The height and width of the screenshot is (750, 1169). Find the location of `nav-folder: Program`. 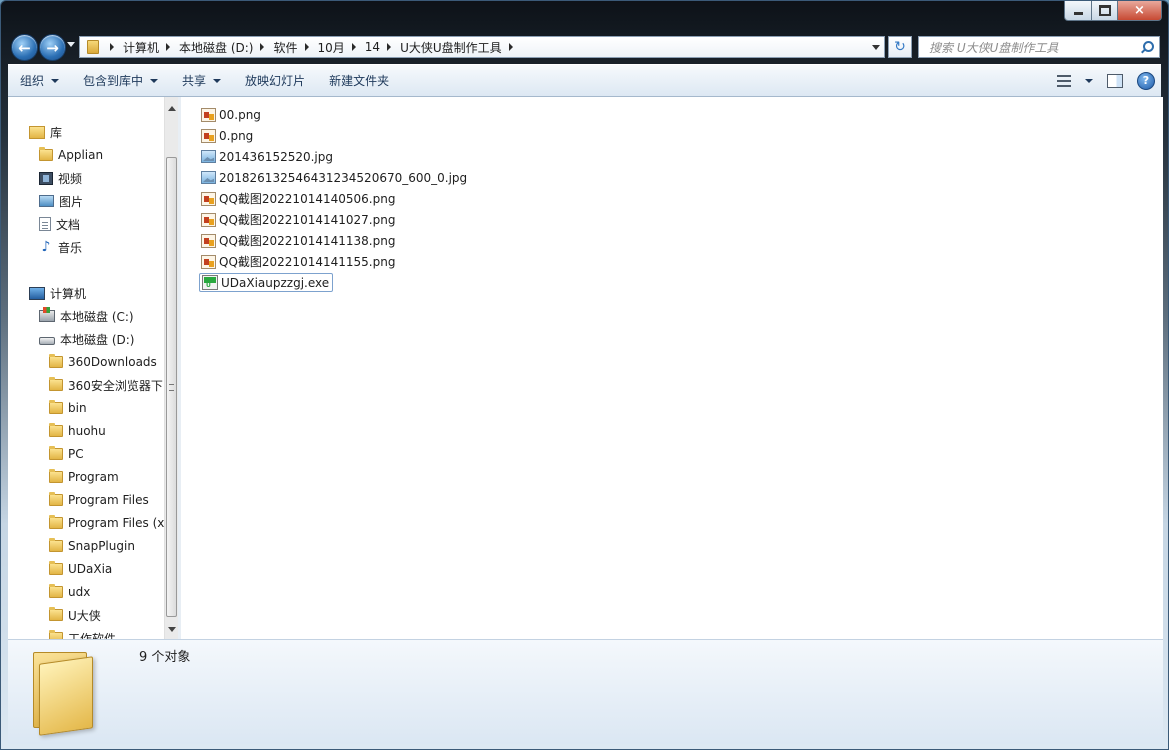

nav-folder: Program is located at coordinates (84, 477).